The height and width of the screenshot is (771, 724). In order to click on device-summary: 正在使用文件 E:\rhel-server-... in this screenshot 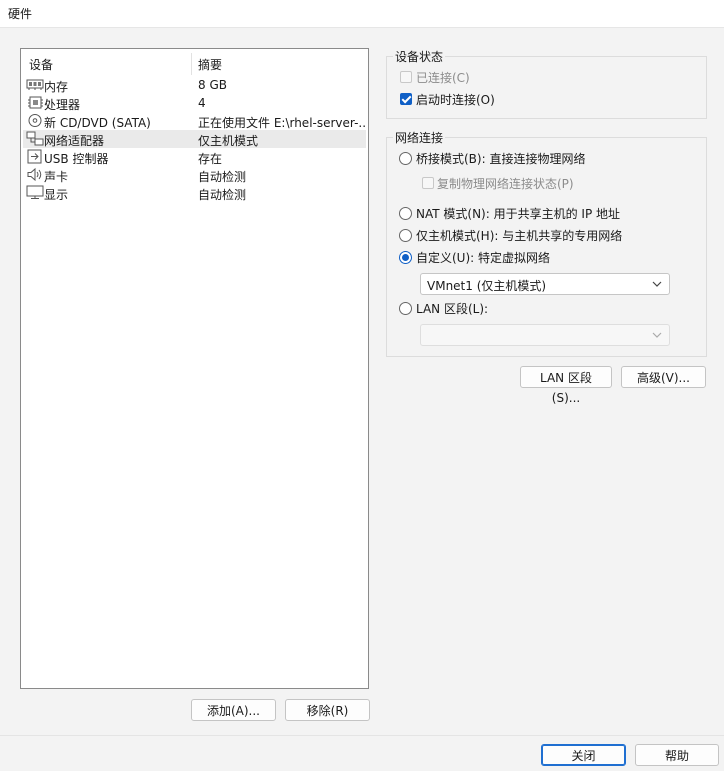, I will do `click(282, 123)`.